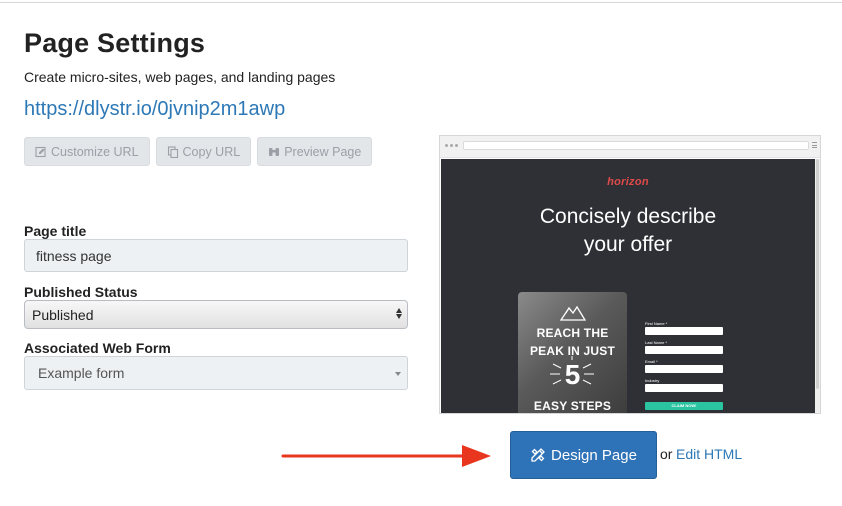  I want to click on or-text: or, so click(666, 454).